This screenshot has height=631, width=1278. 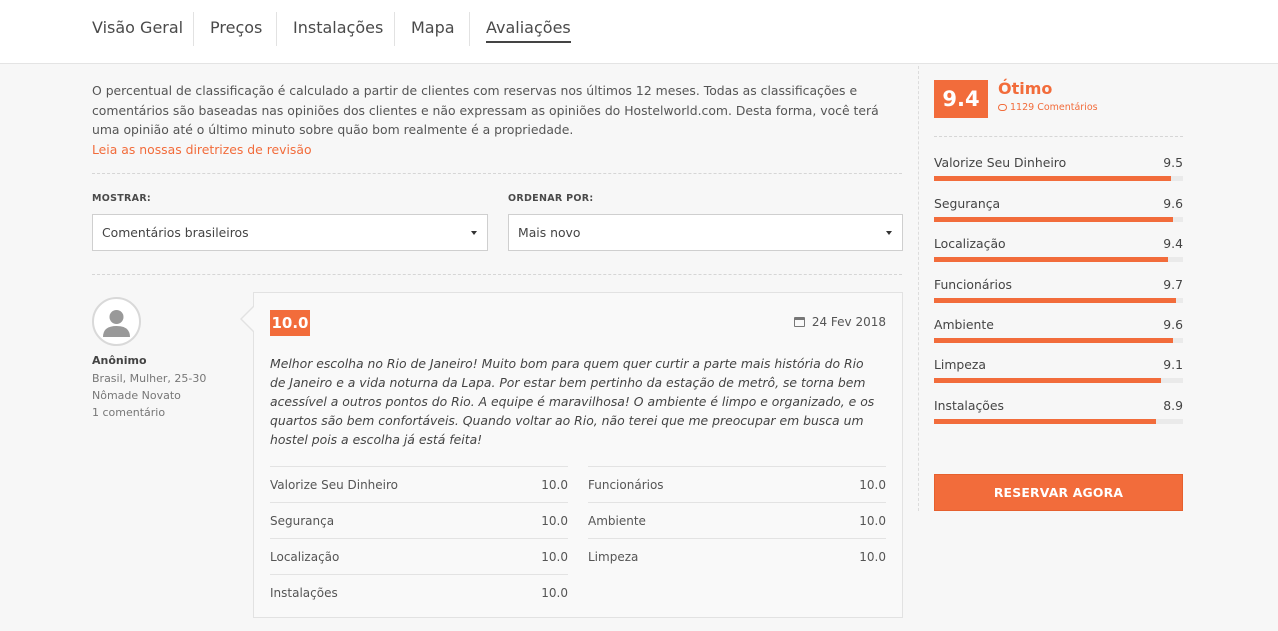 What do you see at coordinates (970, 243) in the screenshot?
I see `category-name: Localização` at bounding box center [970, 243].